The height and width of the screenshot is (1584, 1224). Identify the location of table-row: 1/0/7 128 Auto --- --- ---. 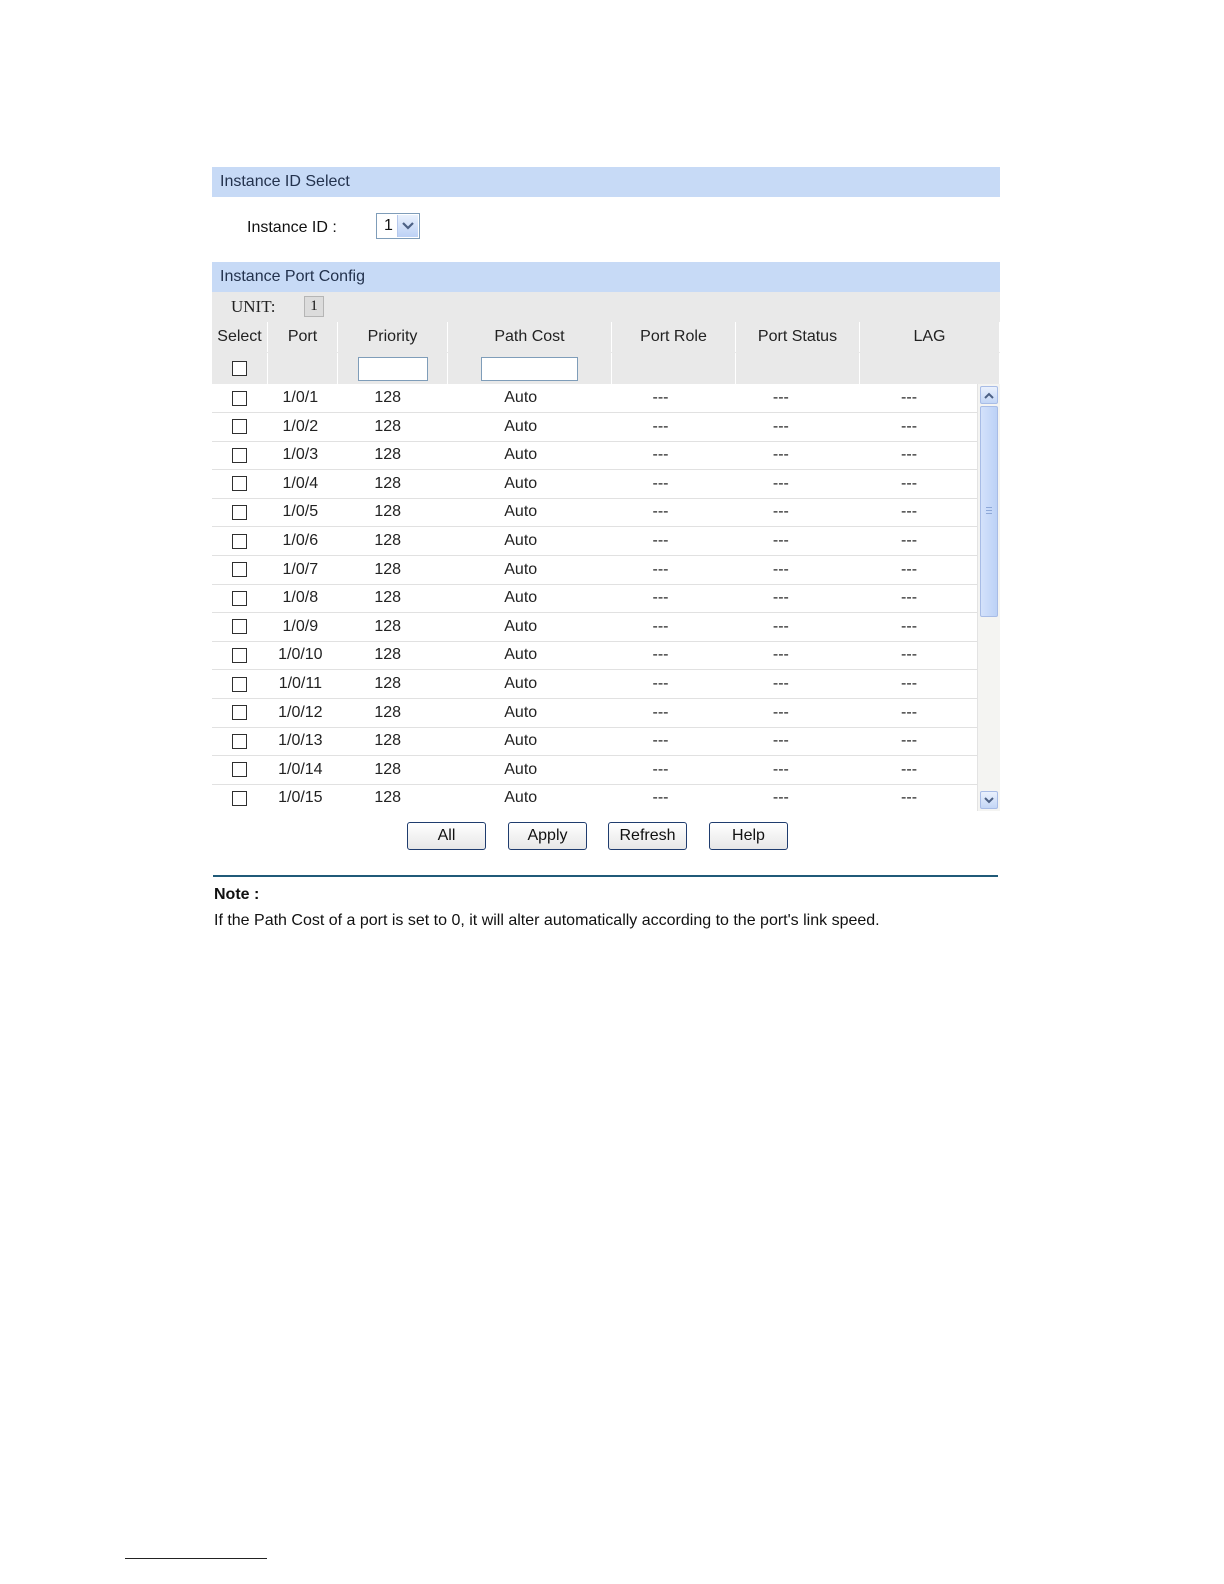
(594, 570).